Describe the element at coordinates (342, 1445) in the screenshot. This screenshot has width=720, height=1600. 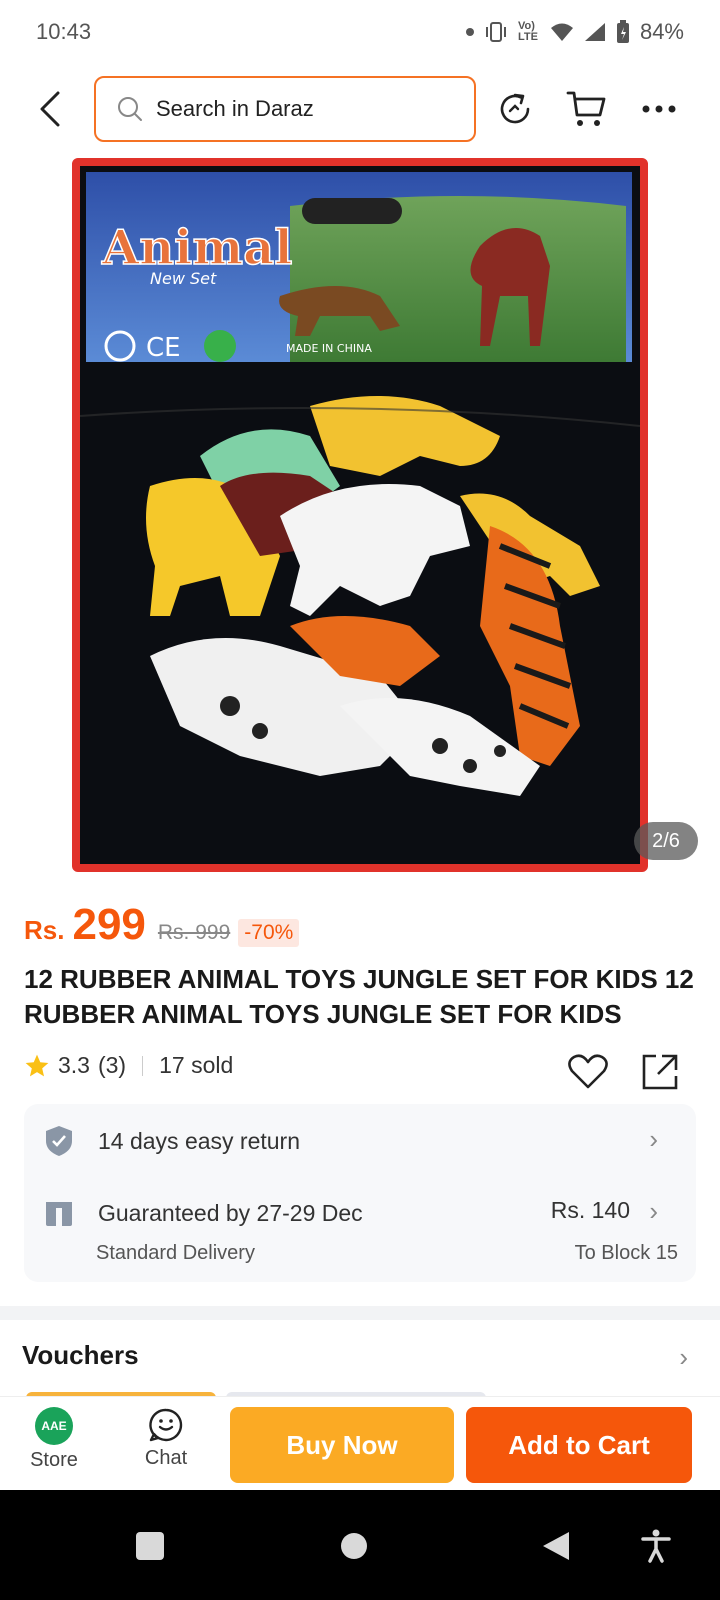
I see `buy-now-button: Buy Now` at that location.